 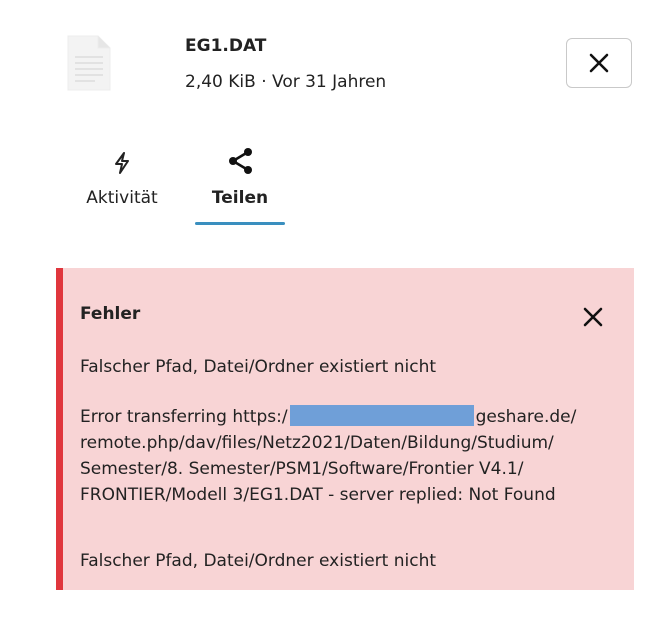 What do you see at coordinates (89, 63) in the screenshot?
I see `document-icon` at bounding box center [89, 63].